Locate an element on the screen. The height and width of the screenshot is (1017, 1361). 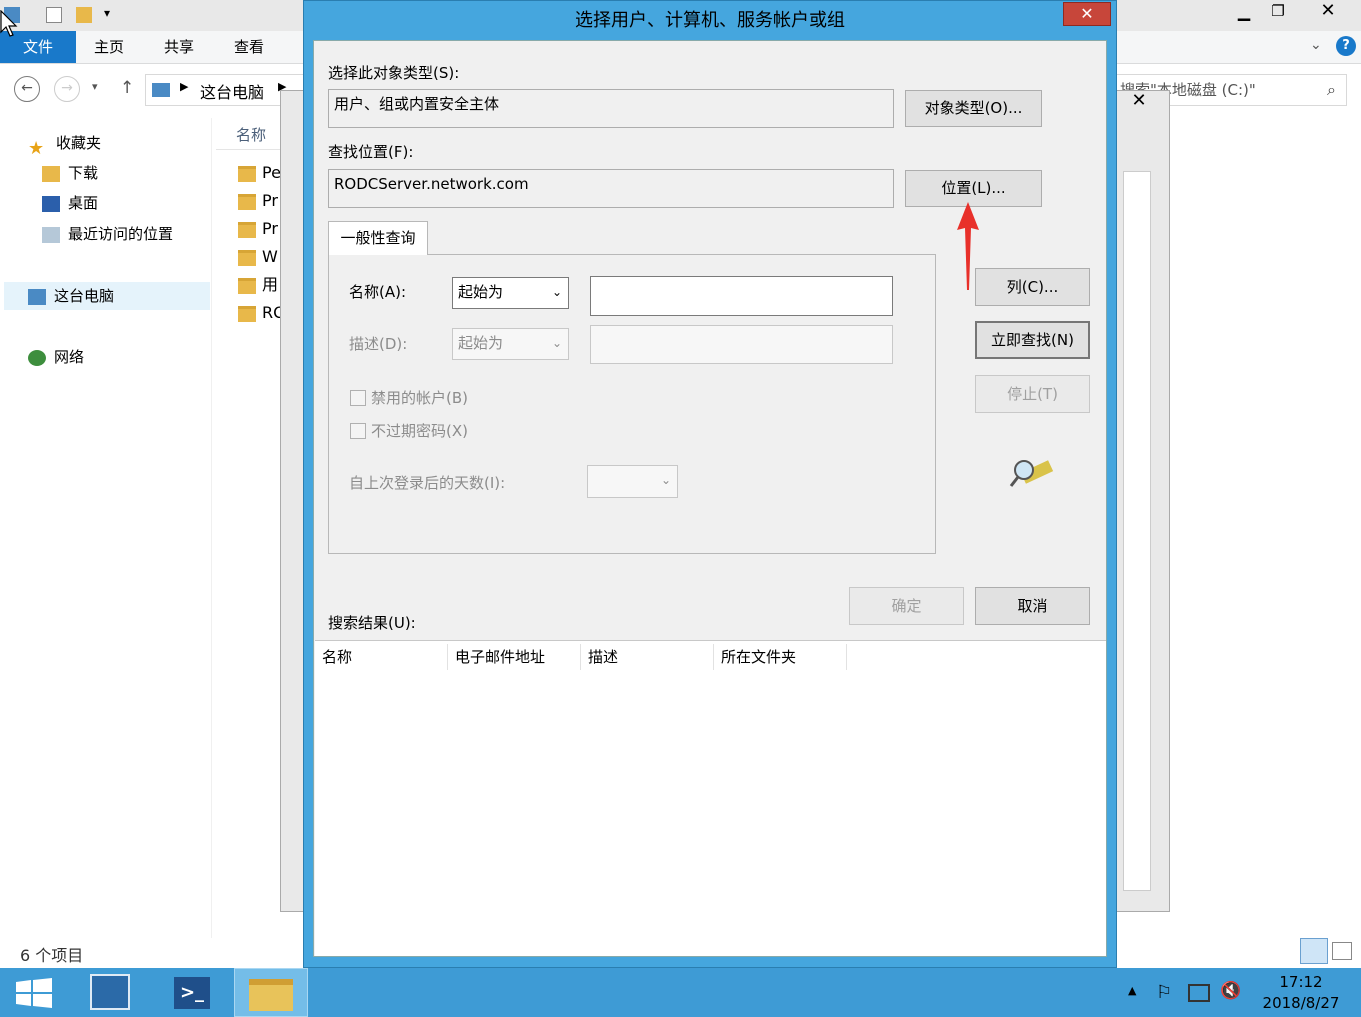
nav-this-pc: 这台电脑 is located at coordinates (71, 296).